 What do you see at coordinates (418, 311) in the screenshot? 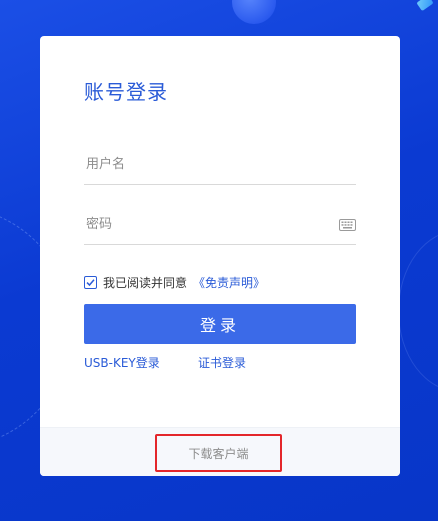
I see `decorative-ring` at bounding box center [418, 311].